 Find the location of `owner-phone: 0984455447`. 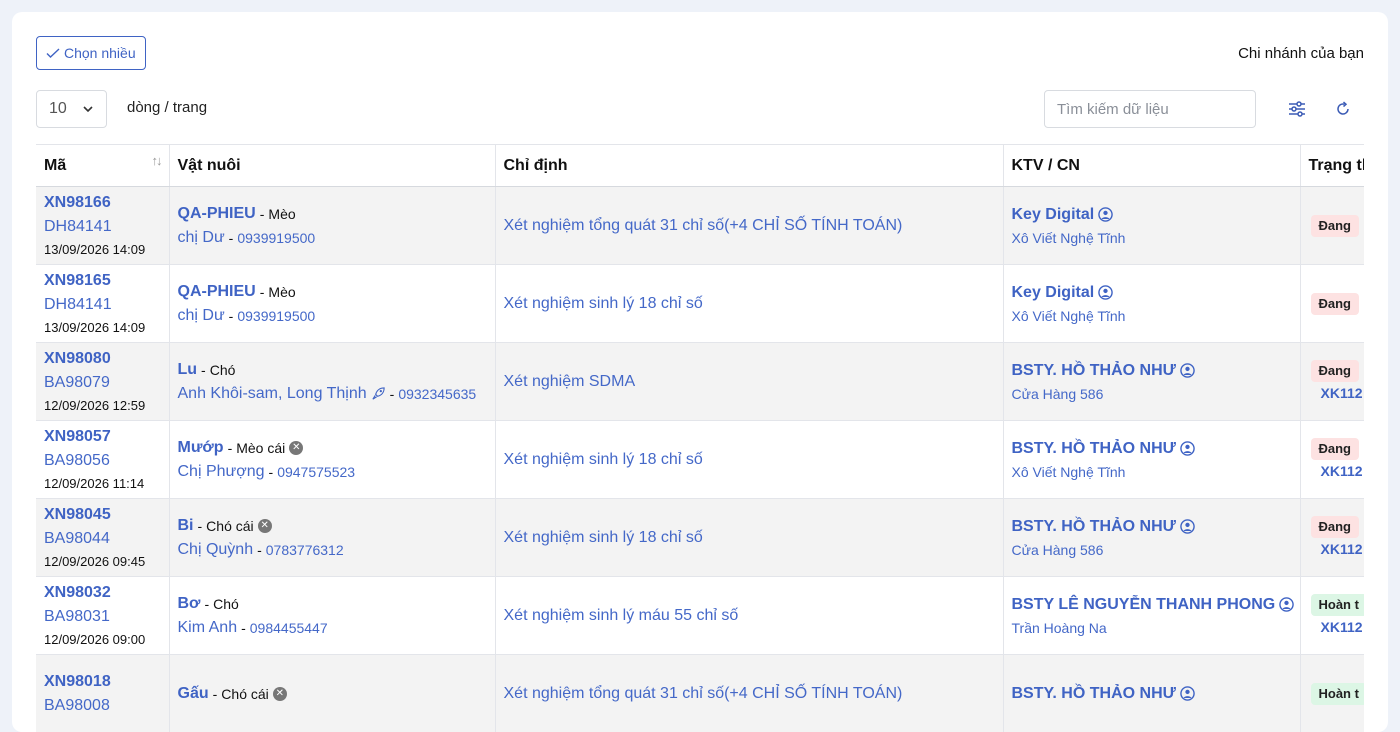

owner-phone: 0984455447 is located at coordinates (289, 628).